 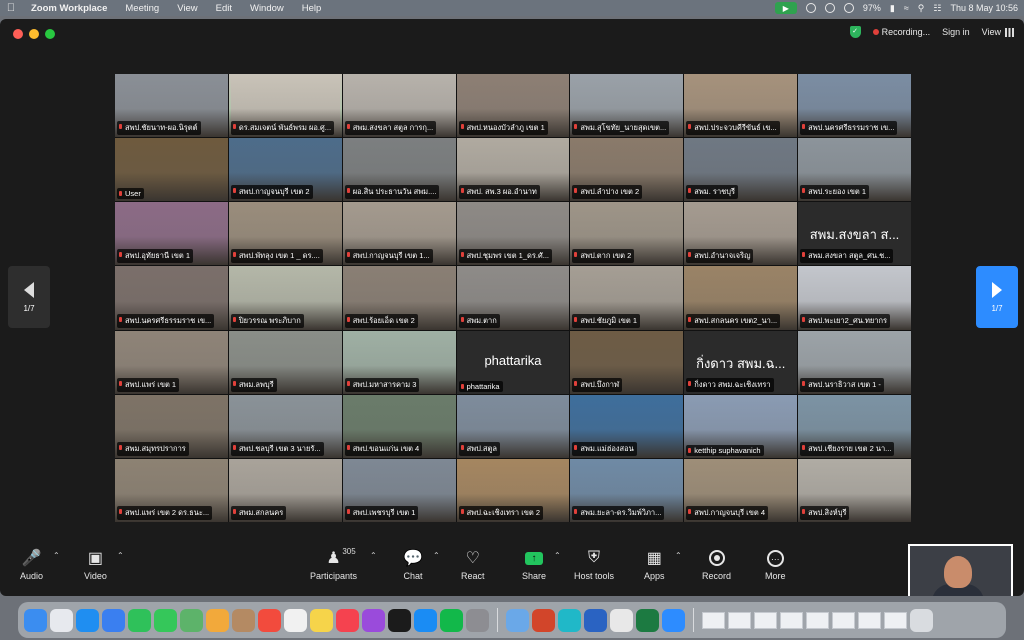 What do you see at coordinates (854, 170) in the screenshot?
I see `participant-tile: สพป.ระยอง เขต 1` at bounding box center [854, 170].